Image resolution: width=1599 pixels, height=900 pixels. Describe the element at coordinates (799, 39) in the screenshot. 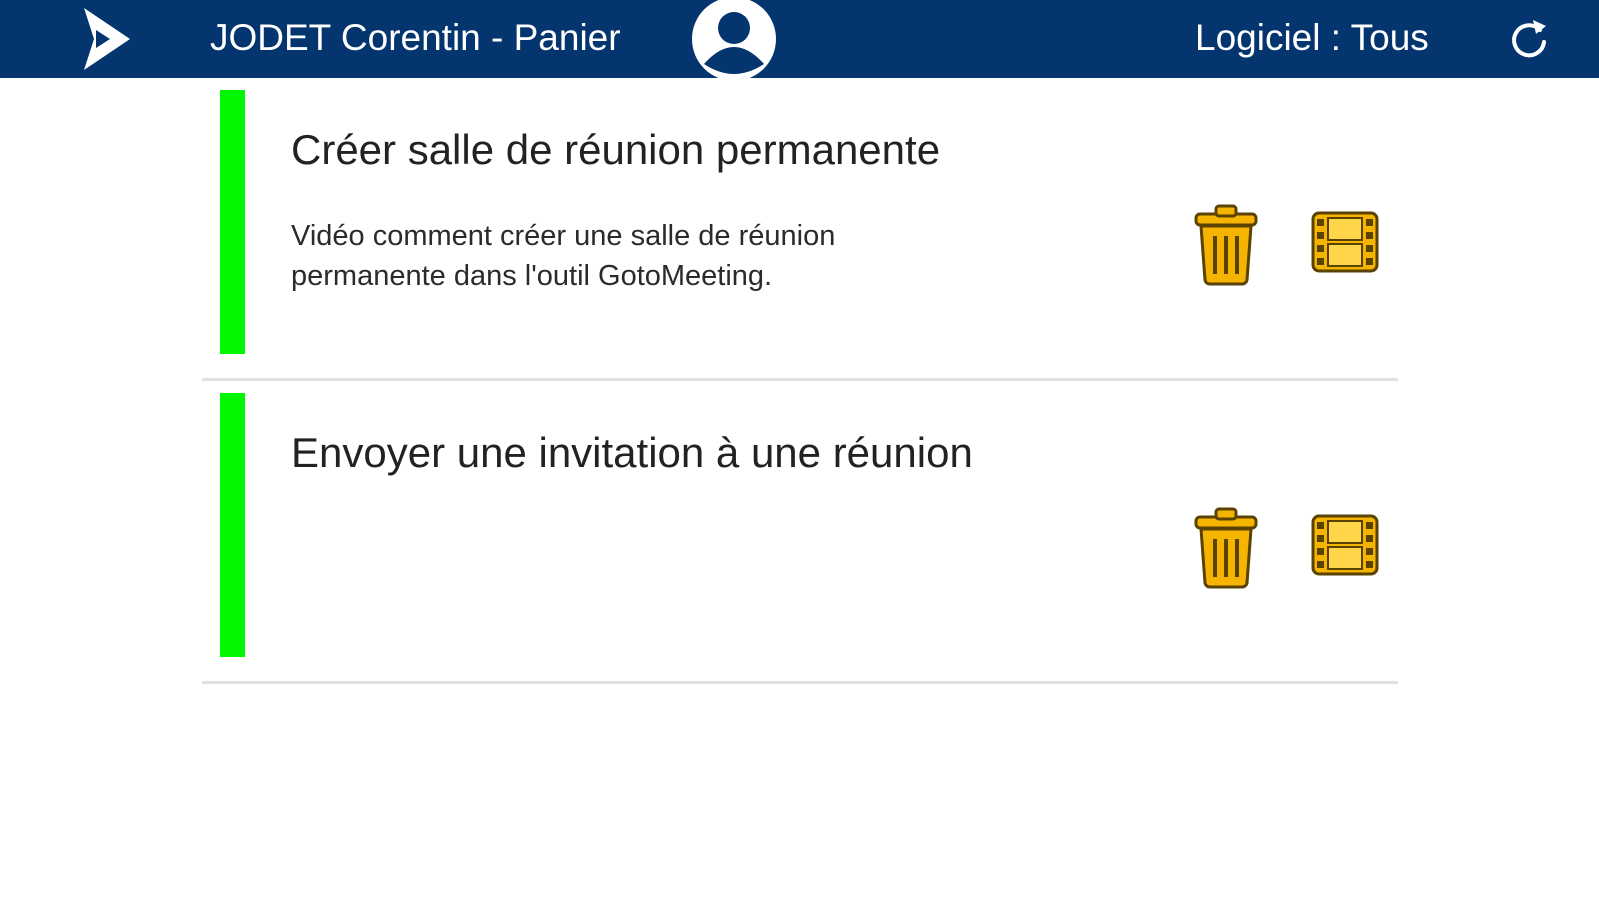

I see `top-bar: JODET Corentin - Panier Logiciel : Tous` at that location.